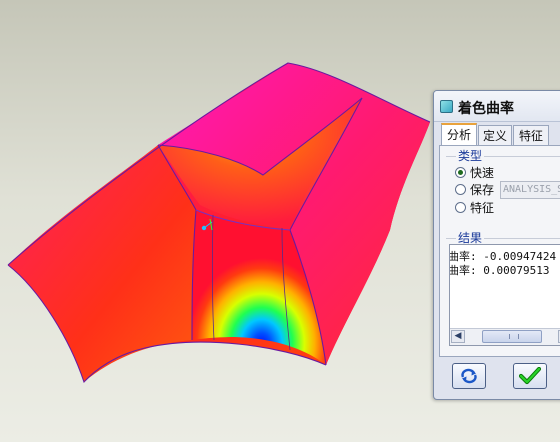 The width and height of the screenshot is (560, 442). I want to click on radio-quick-label: 快速, so click(482, 173).